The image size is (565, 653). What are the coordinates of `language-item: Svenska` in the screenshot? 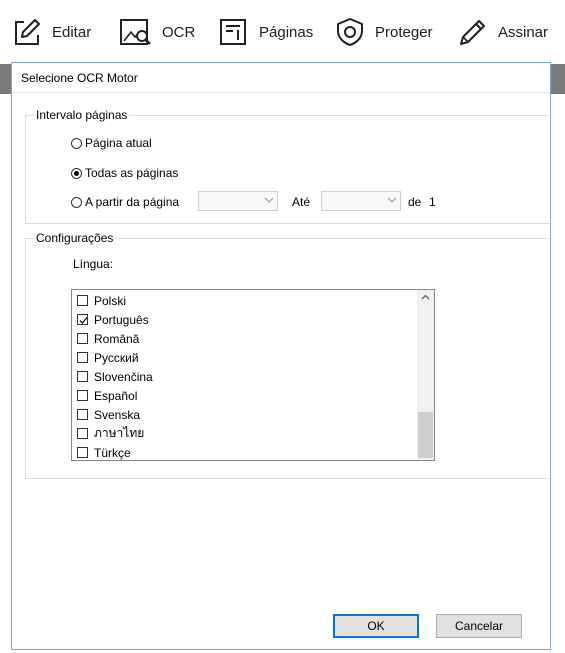 It's located at (108, 414).